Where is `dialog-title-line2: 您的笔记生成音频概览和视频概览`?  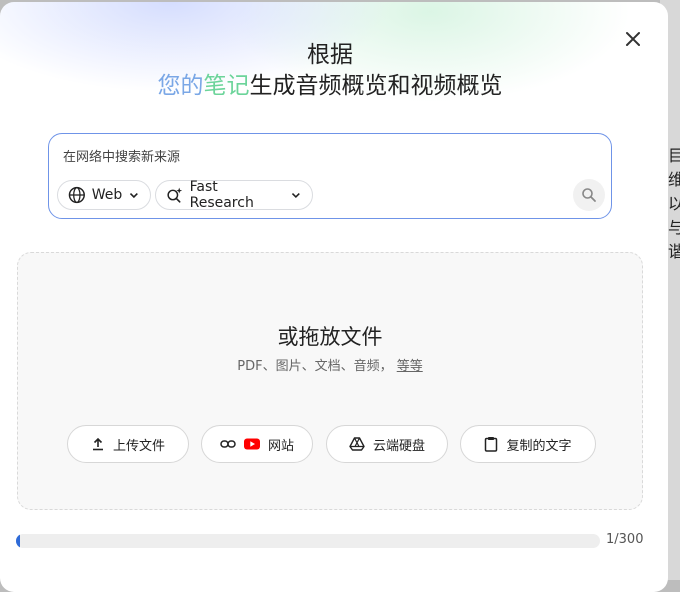 dialog-title-line2: 您的笔记生成音频概览和视频概览 is located at coordinates (330, 83).